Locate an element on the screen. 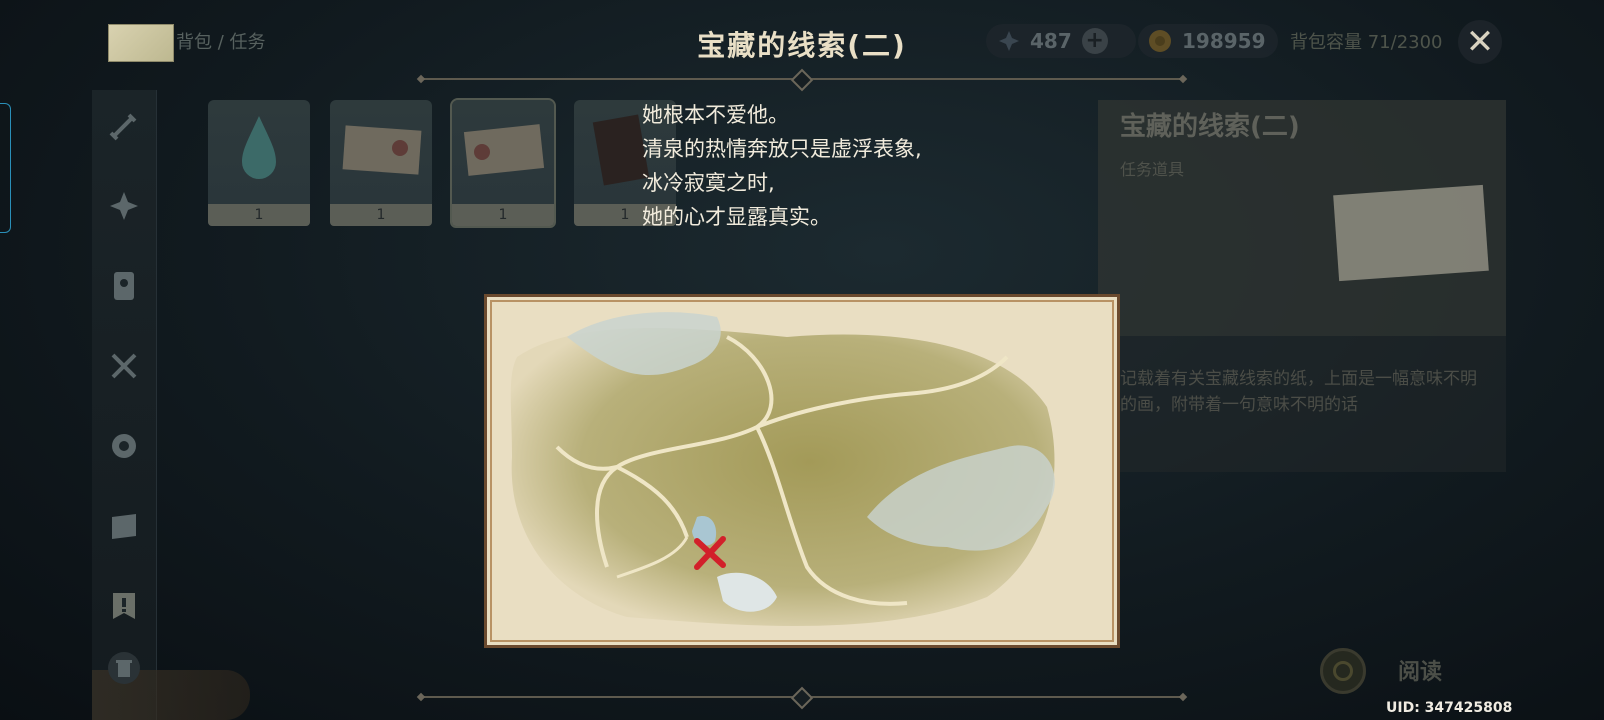  read-button: 阅读 is located at coordinates (1420, 670).